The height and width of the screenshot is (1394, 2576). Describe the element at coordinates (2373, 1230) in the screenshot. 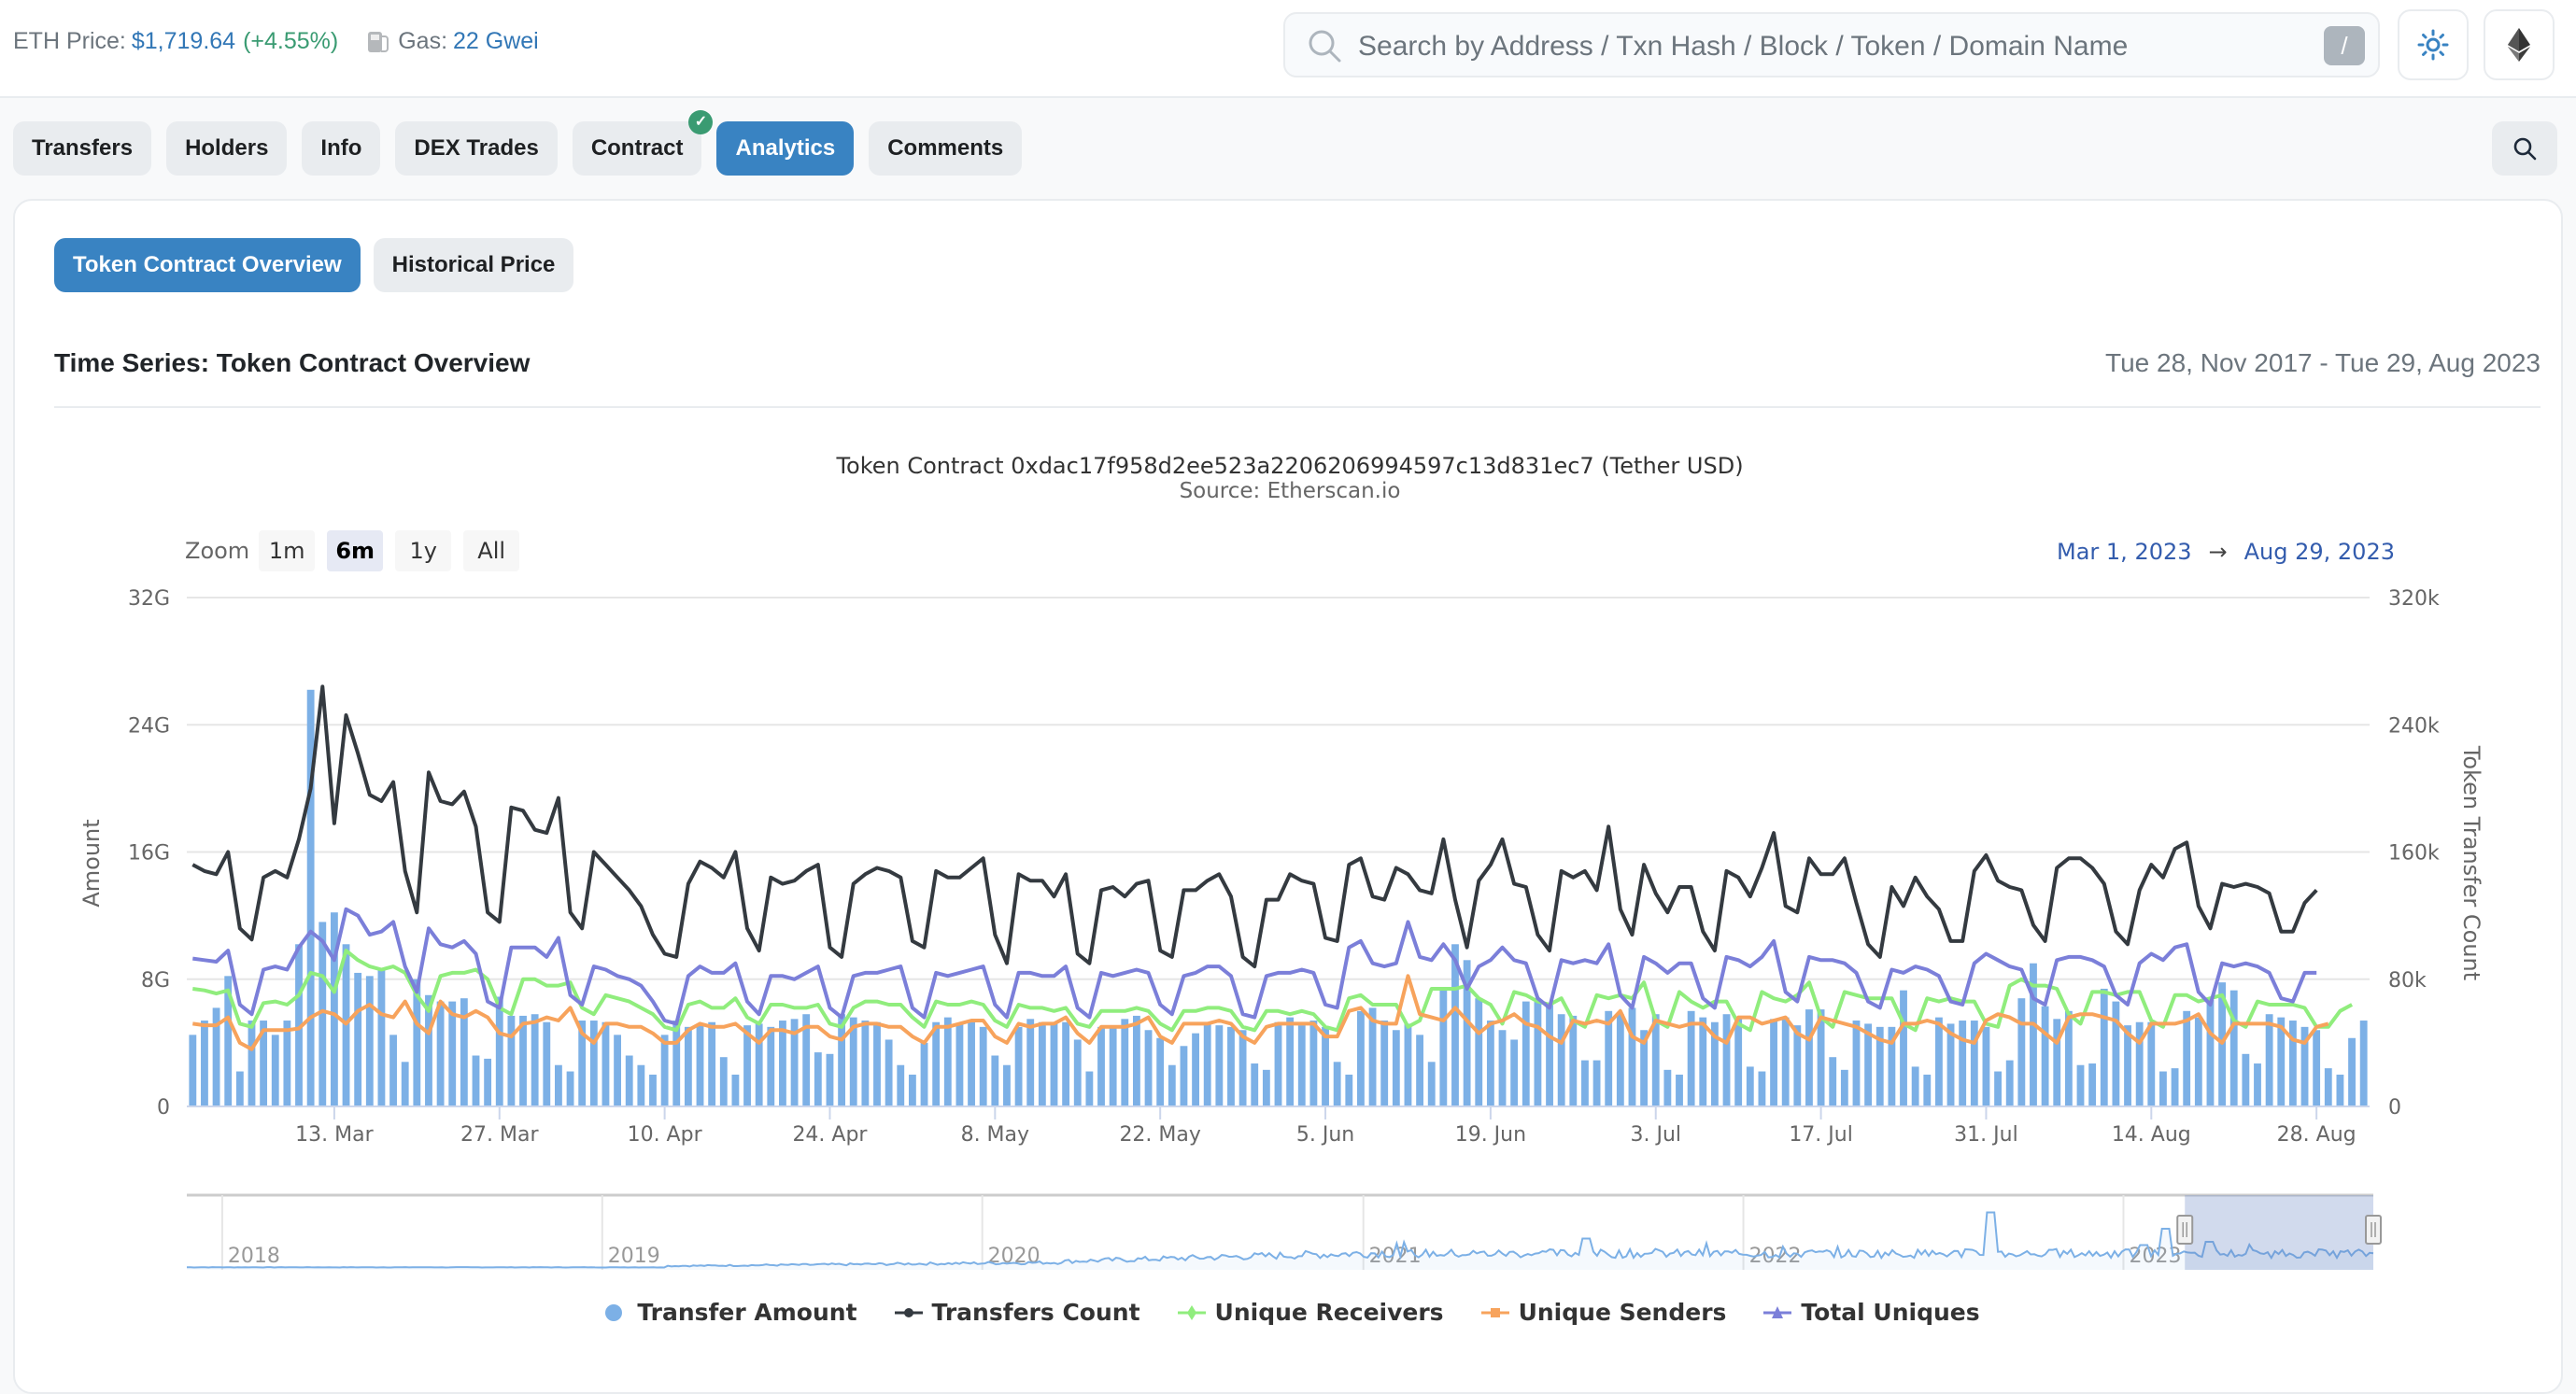

I see `navigator-right-handle` at that location.